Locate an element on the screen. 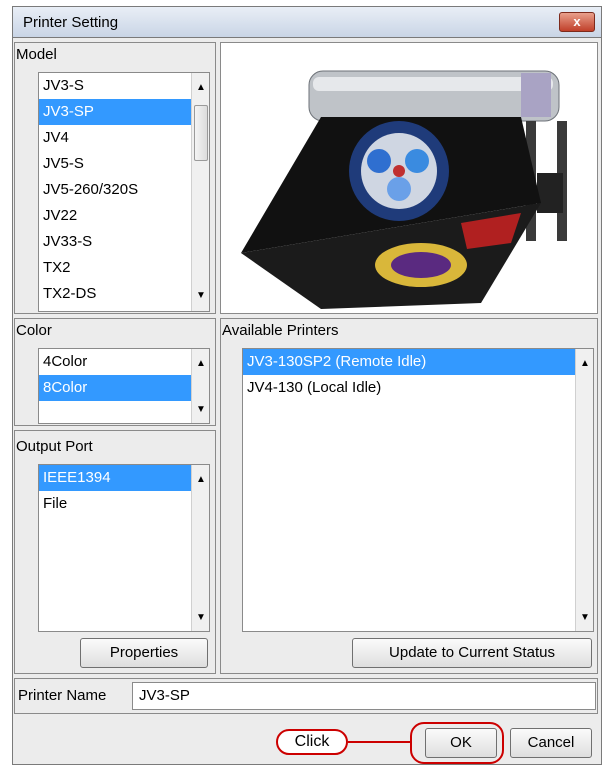 This screenshot has width=610, height=765. color-list: 4Color 8Color ▲ ▼ is located at coordinates (124, 386).